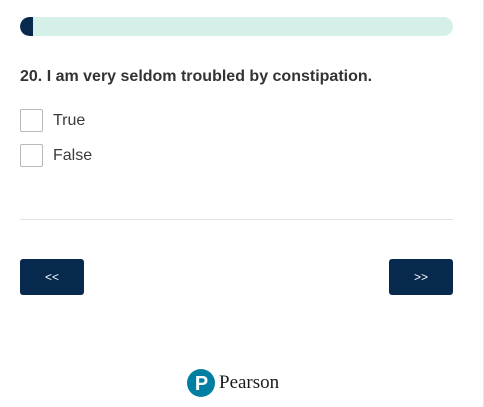 Image resolution: width=484 pixels, height=407 pixels. I want to click on previous-button: <<, so click(52, 277).